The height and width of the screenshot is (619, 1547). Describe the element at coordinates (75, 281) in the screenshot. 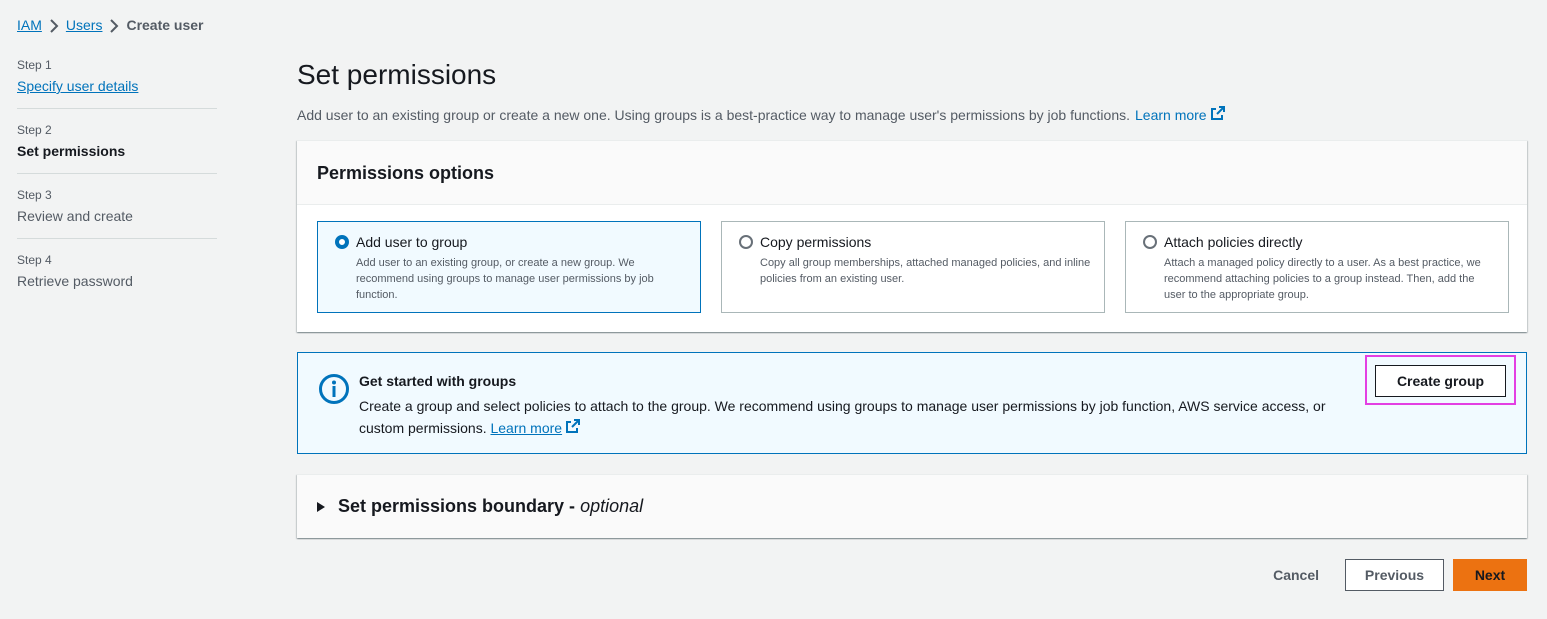

I see `step-title-retrieve-password: Retrieve password` at that location.